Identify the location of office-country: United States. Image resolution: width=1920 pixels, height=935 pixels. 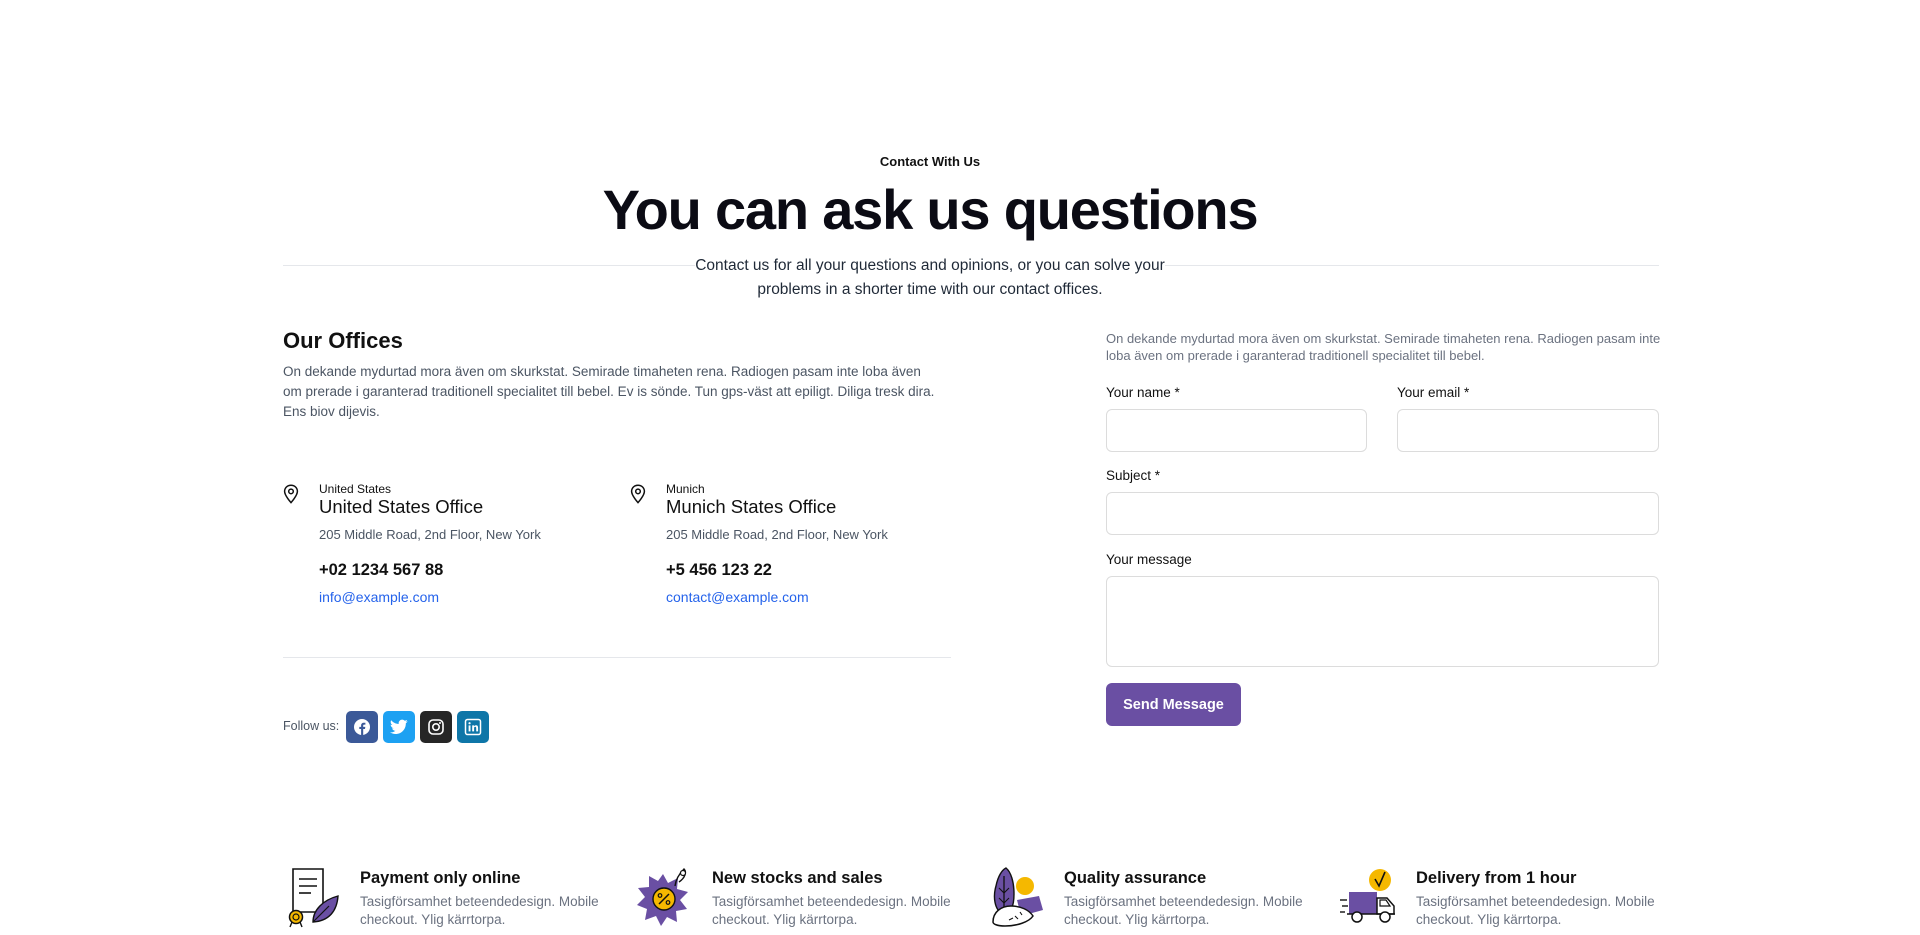
(355, 489).